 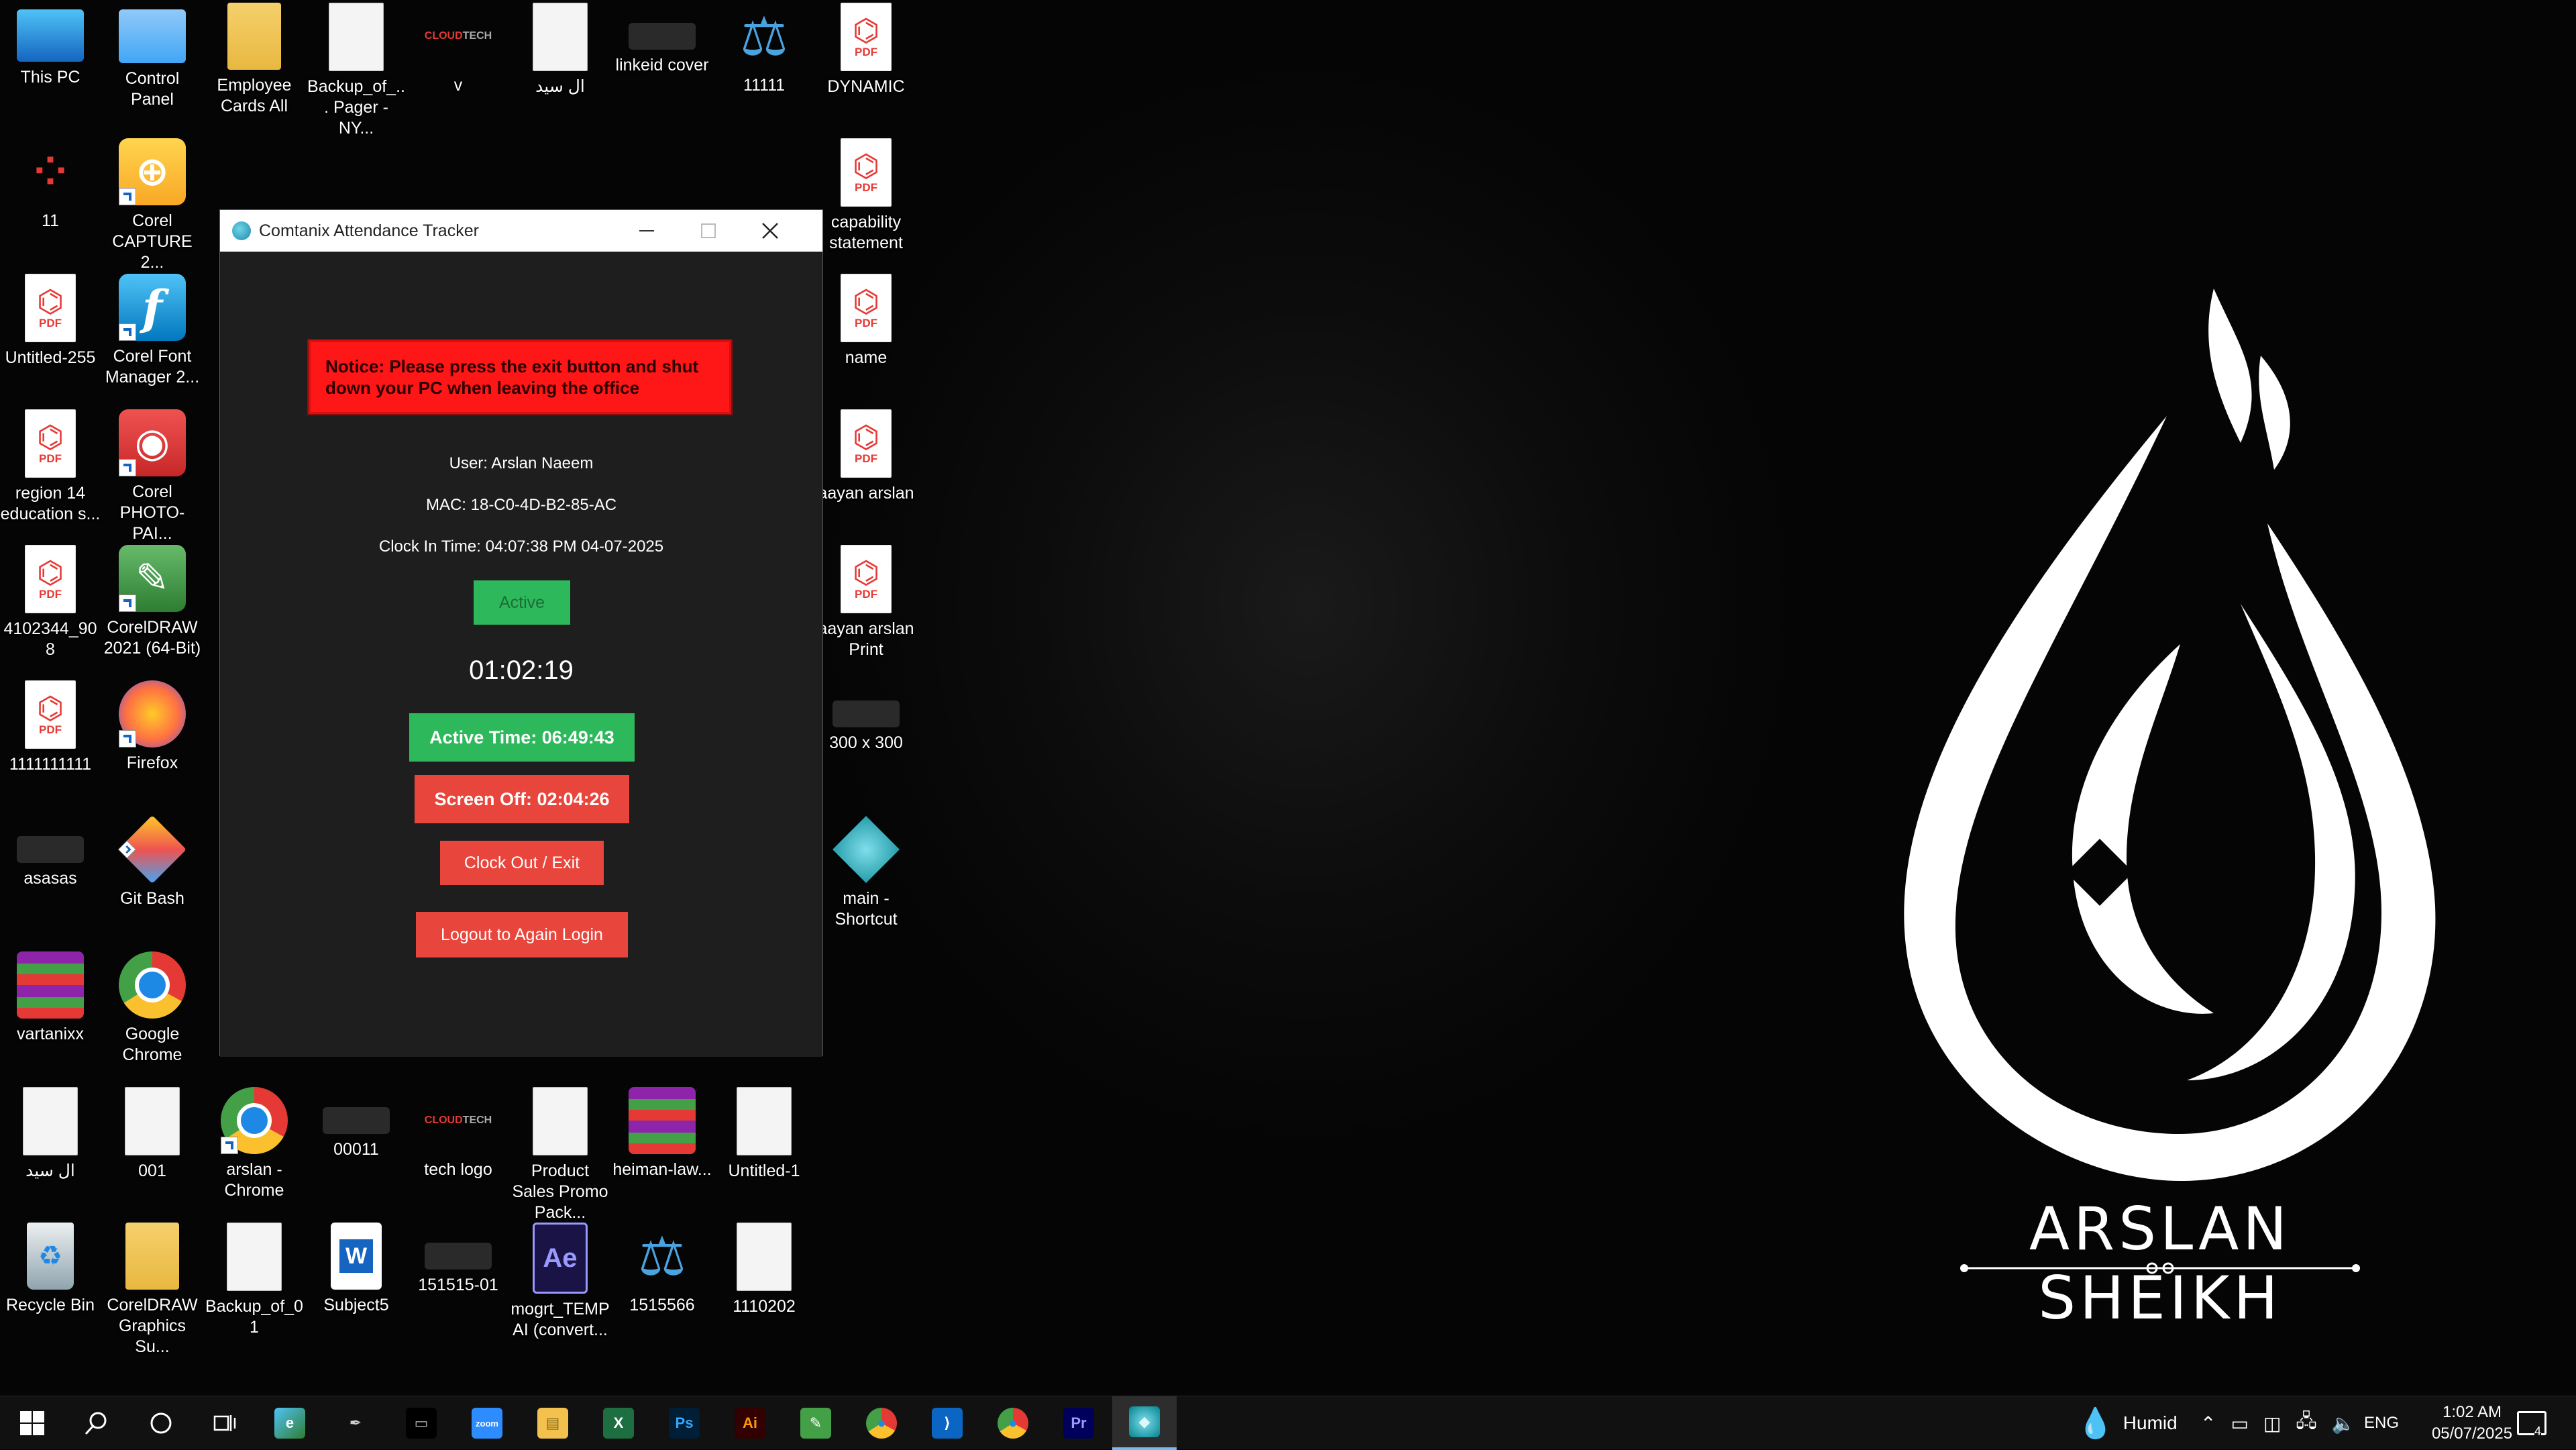 I want to click on desktop-icon: 00011, so click(x=356, y=1123).